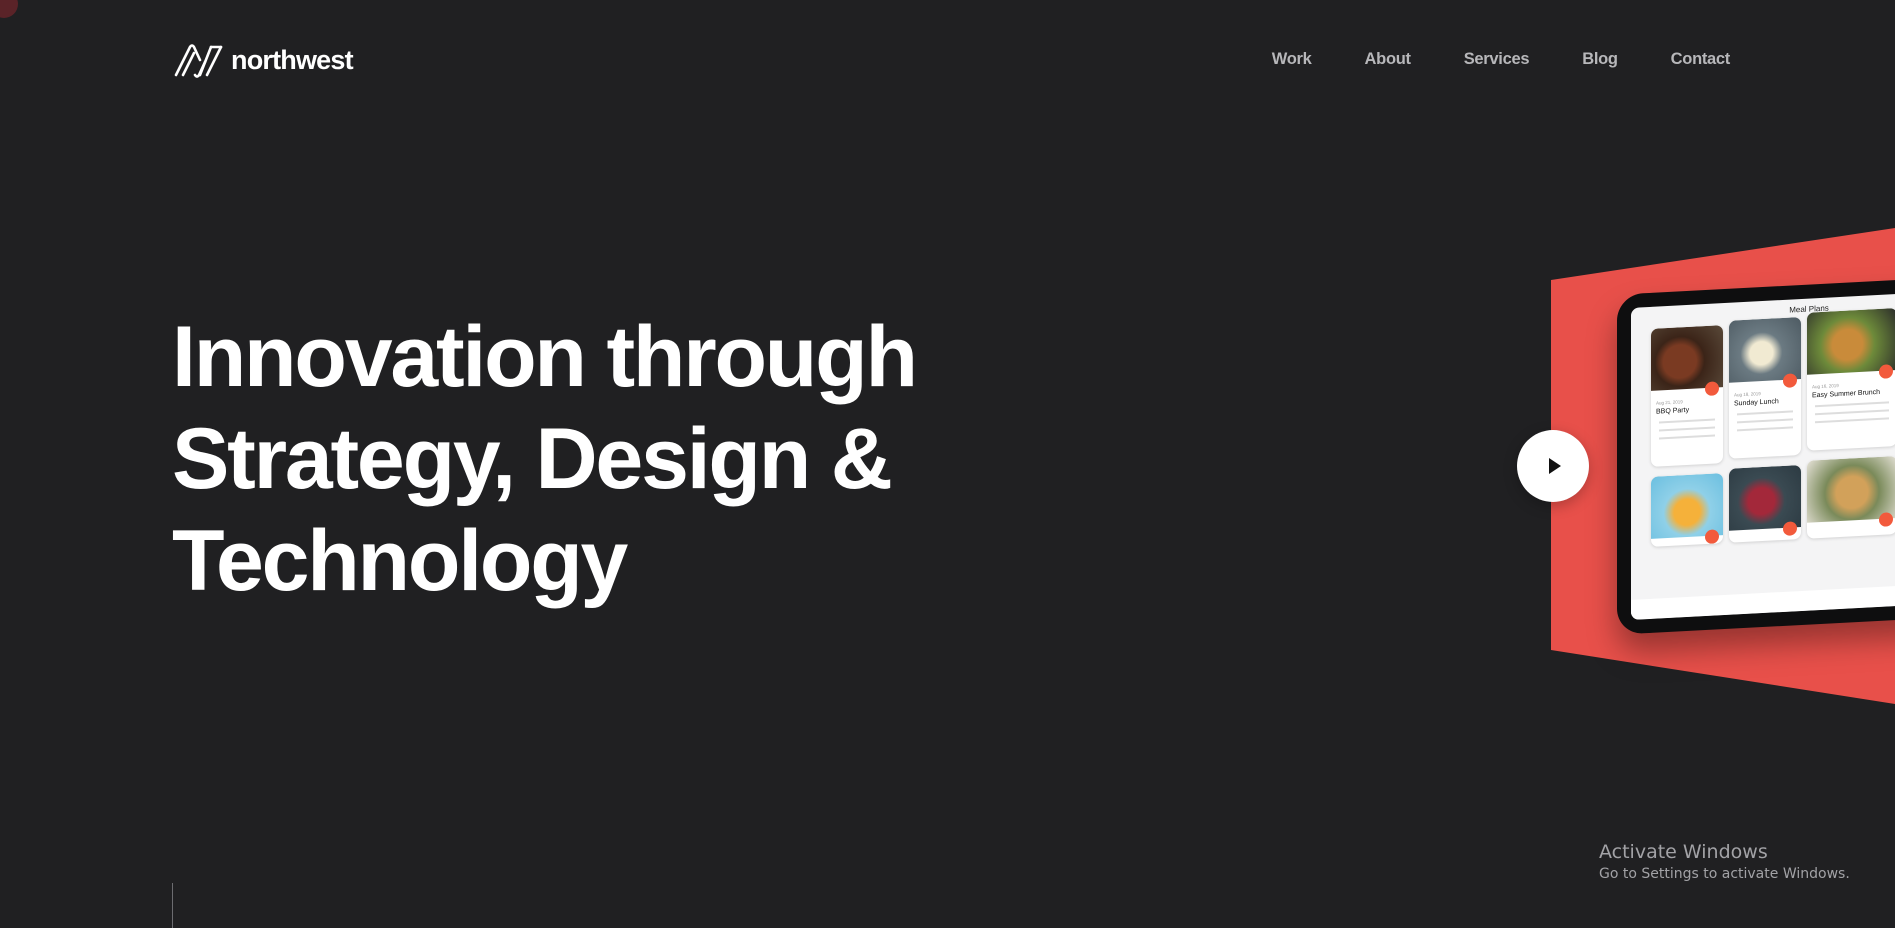 This screenshot has width=1895, height=928. Describe the element at coordinates (1673, 411) in the screenshot. I see `meal-name: BBQ Party` at that location.